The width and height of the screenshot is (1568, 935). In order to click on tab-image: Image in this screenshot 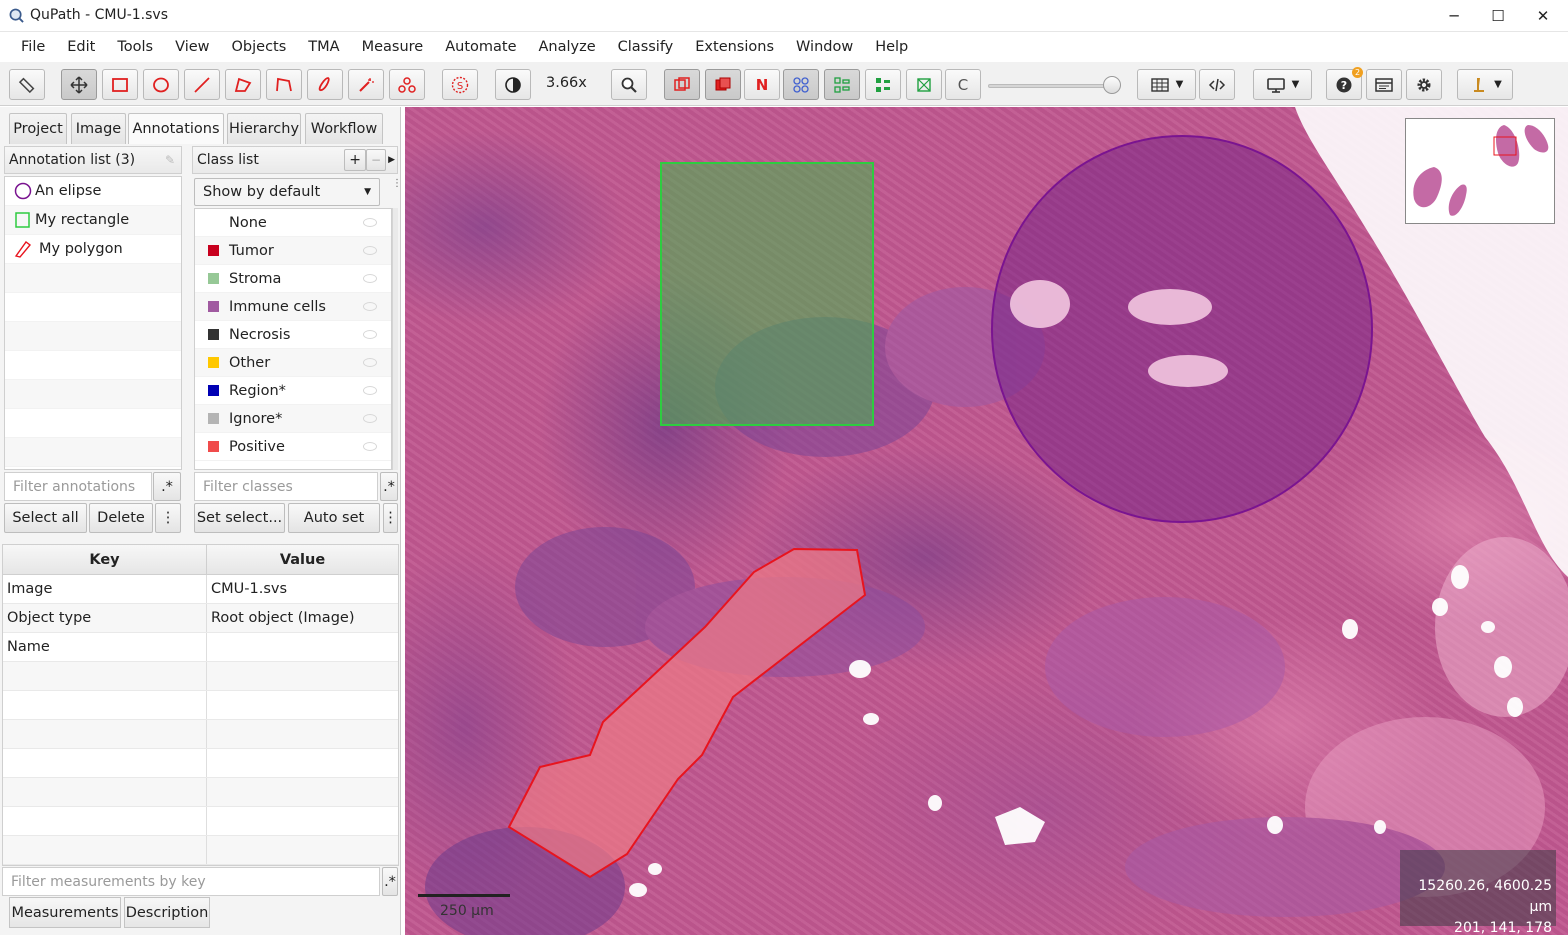, I will do `click(98, 128)`.